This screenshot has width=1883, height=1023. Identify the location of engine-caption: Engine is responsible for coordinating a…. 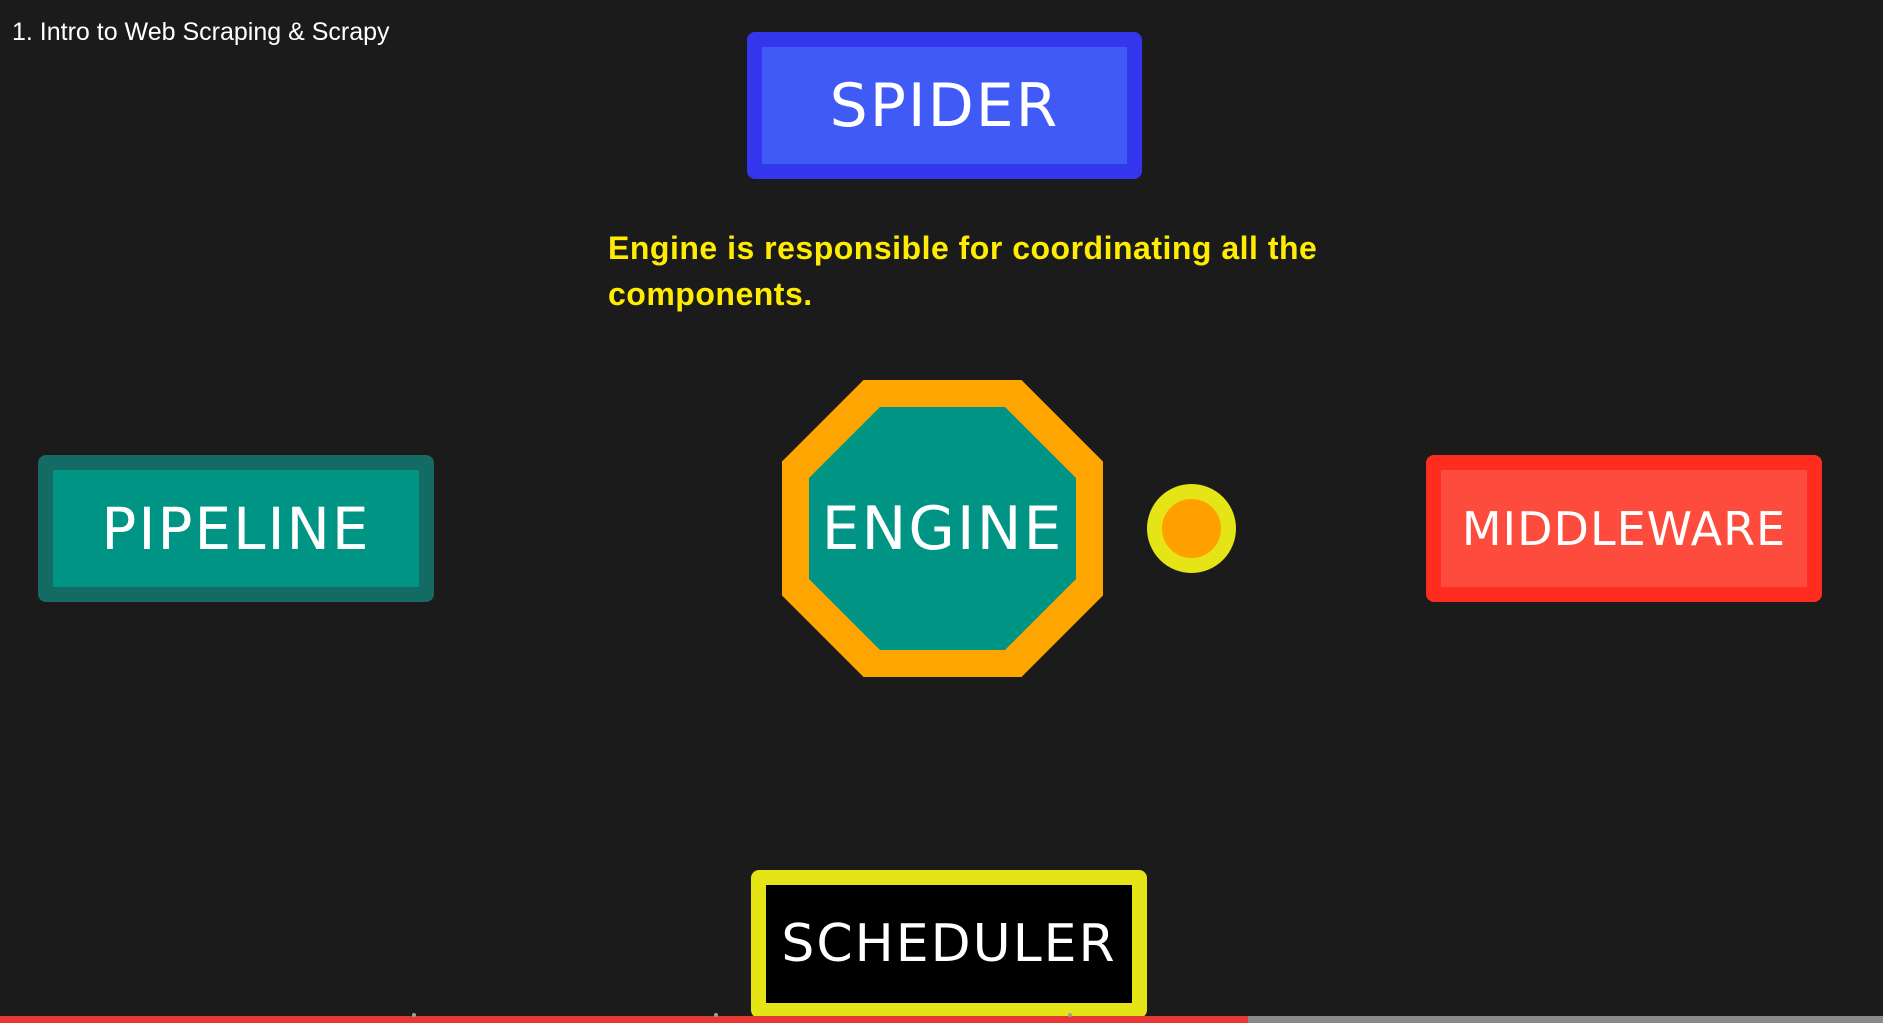
(963, 271).